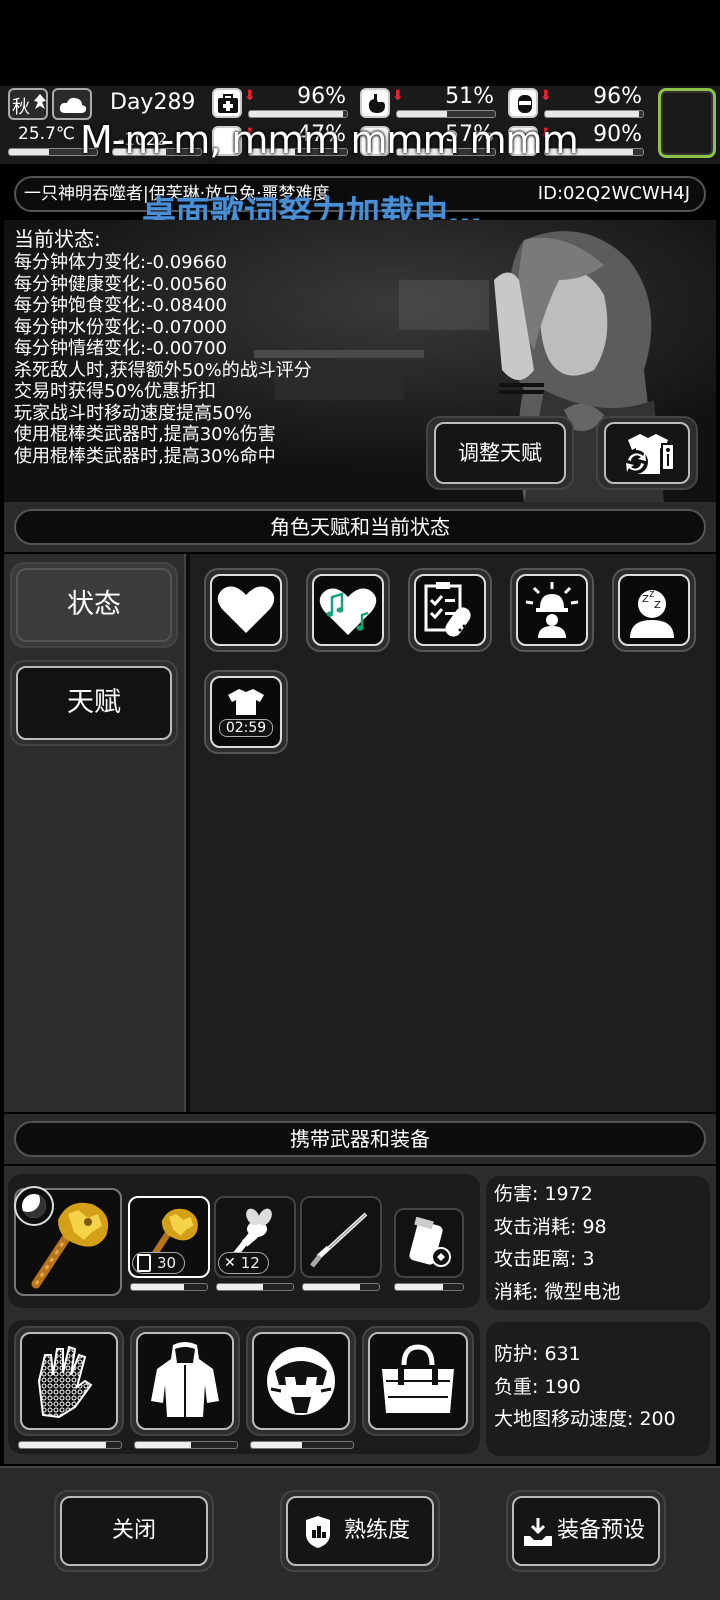 The height and width of the screenshot is (1600, 720). What do you see at coordinates (321, 96) in the screenshot?
I see `health-percent: 96%` at bounding box center [321, 96].